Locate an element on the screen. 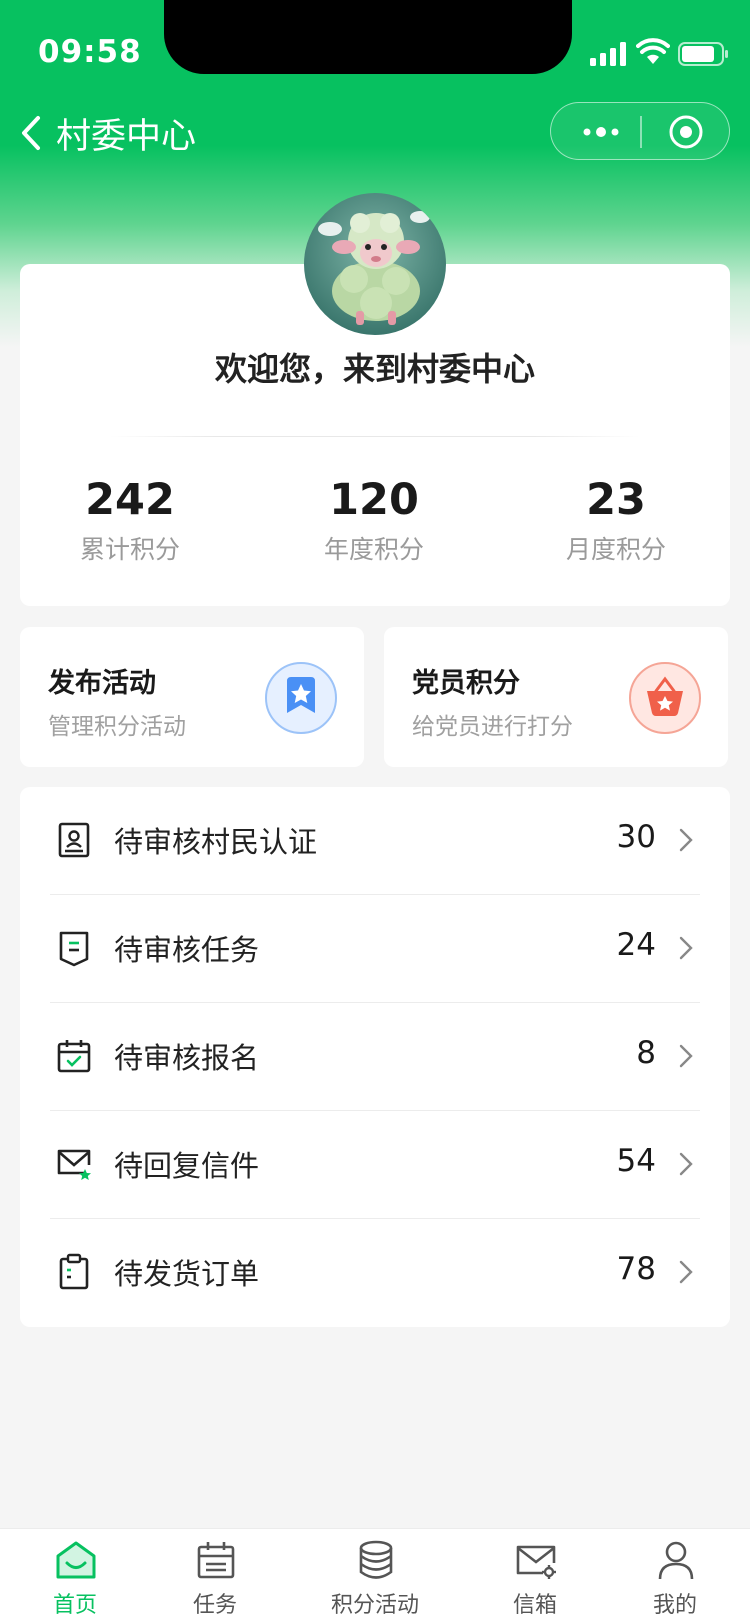 The height and width of the screenshot is (1624, 750). welcome-text: 欢迎您，来到村委中心 is located at coordinates (374, 369).